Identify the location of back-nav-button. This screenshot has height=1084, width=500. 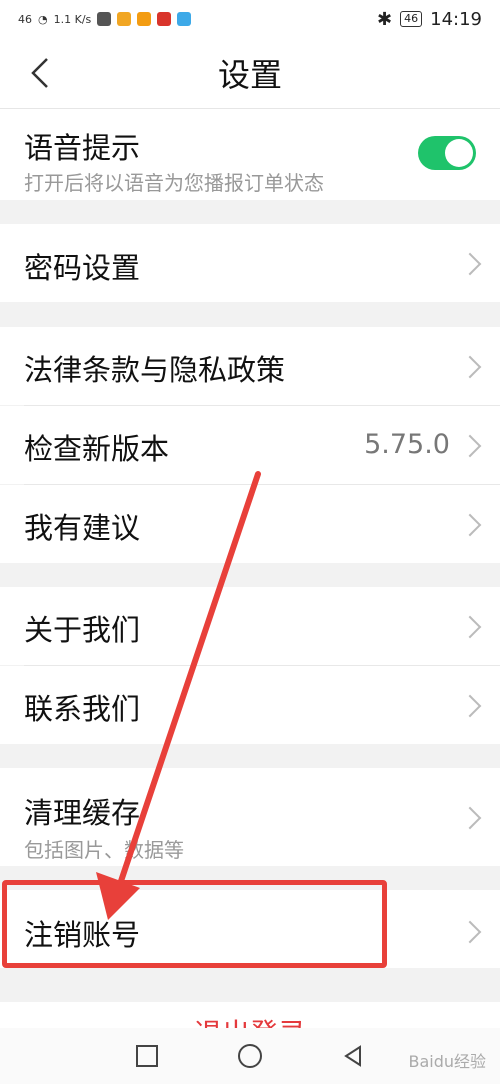
(353, 1056).